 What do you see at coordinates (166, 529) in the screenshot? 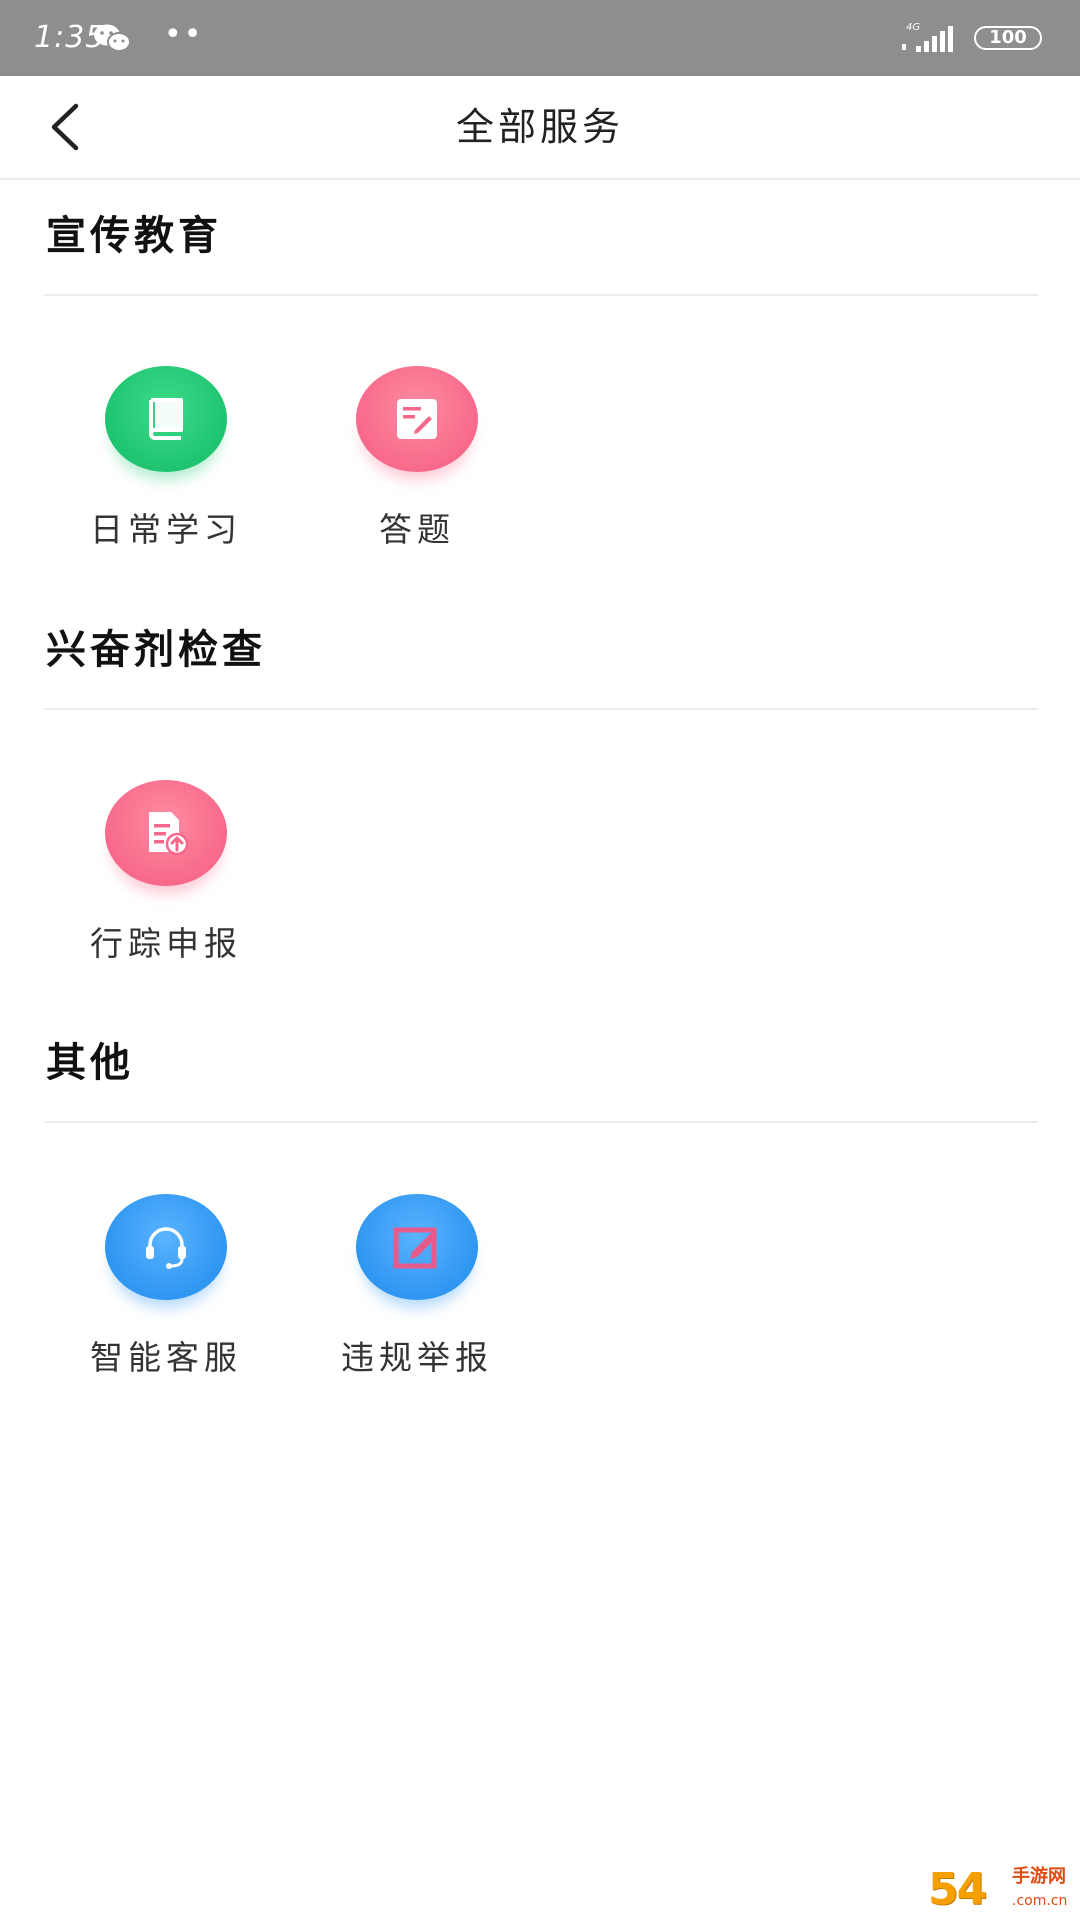
I see `service-label: 日常学习` at bounding box center [166, 529].